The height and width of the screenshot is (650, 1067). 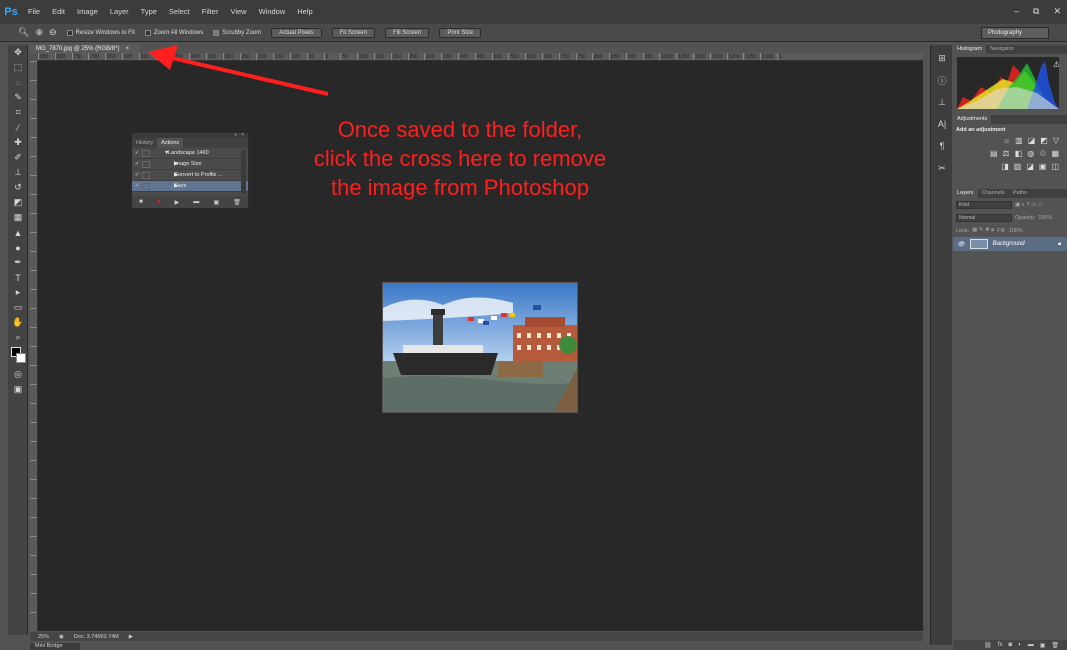 What do you see at coordinates (237, 202) in the screenshot?
I see `delete-action-icon: 🗑︎` at bounding box center [237, 202].